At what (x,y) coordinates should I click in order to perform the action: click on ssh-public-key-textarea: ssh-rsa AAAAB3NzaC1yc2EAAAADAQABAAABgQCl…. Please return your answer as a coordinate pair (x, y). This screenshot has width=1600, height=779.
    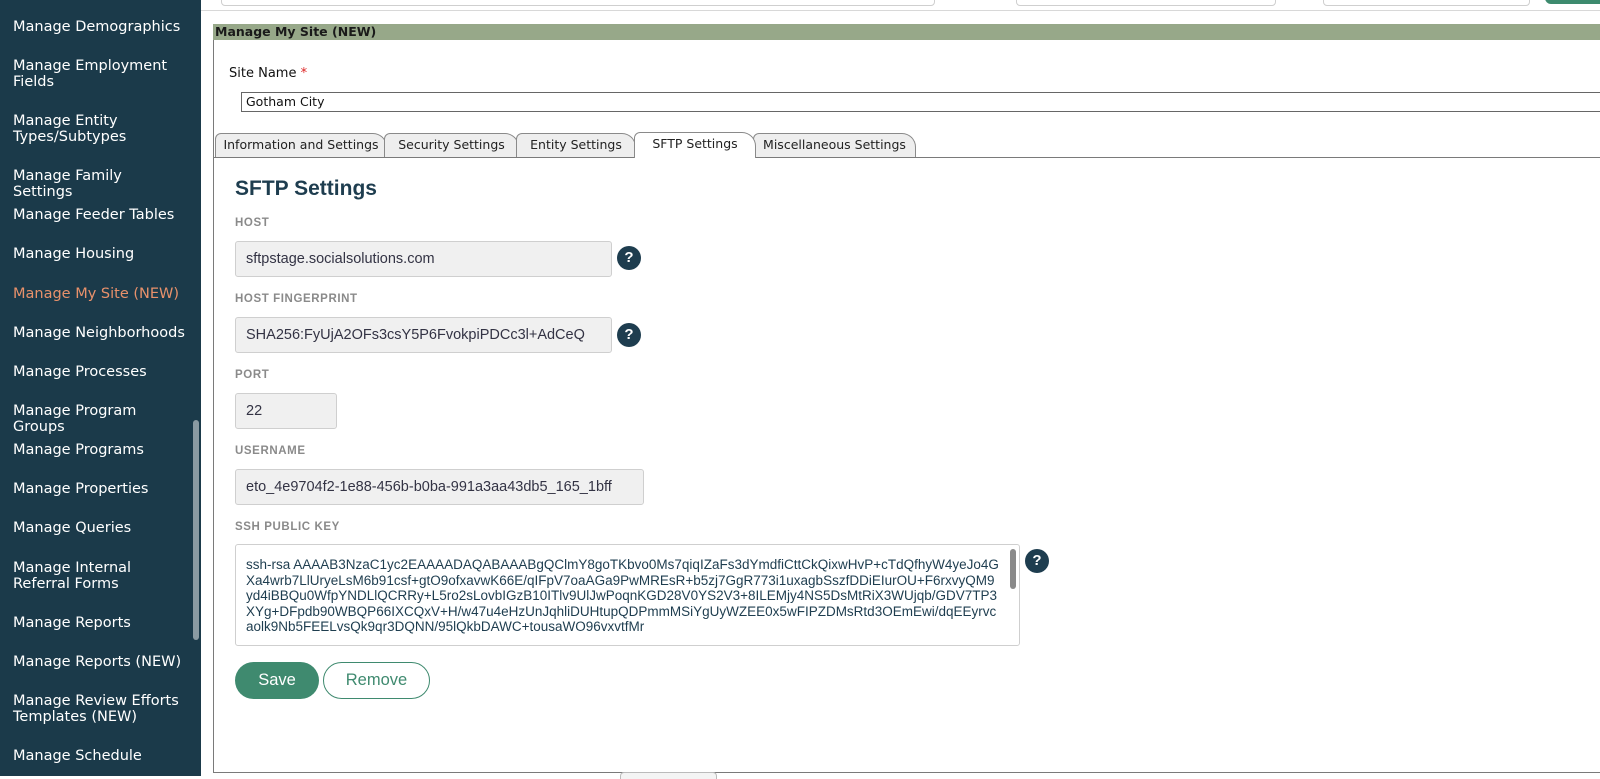
    Looking at the image, I should click on (627, 595).